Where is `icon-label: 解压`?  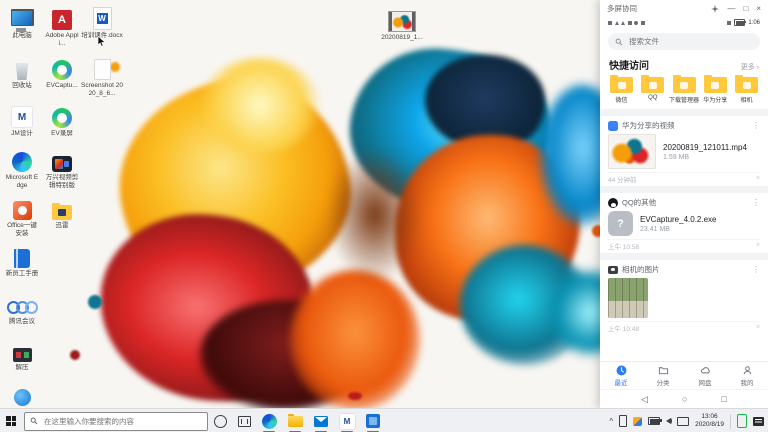
icon-label: 解压 is located at coordinates (22, 367).